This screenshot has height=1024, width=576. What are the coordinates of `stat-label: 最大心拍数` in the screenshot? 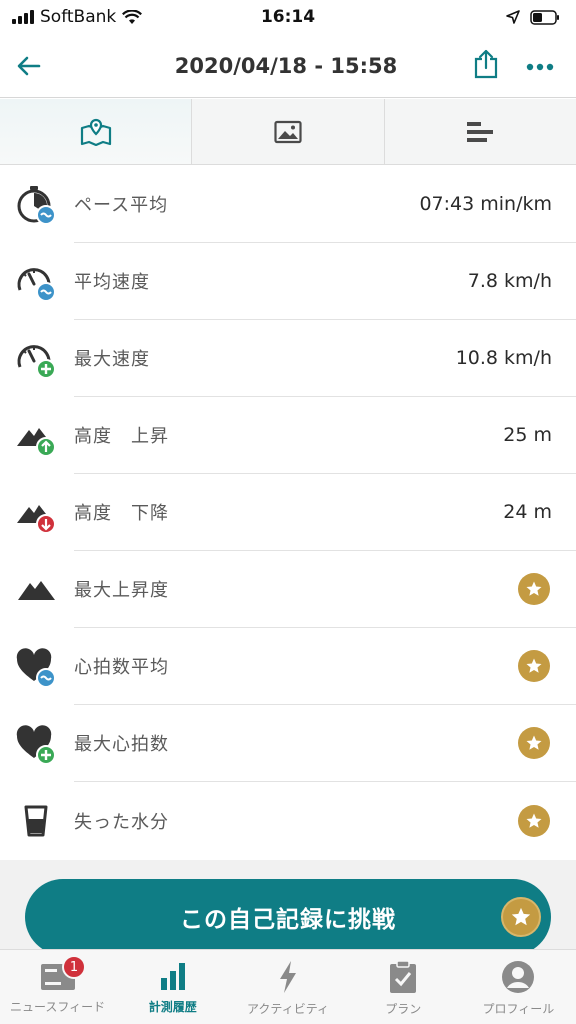 It's located at (121, 744).